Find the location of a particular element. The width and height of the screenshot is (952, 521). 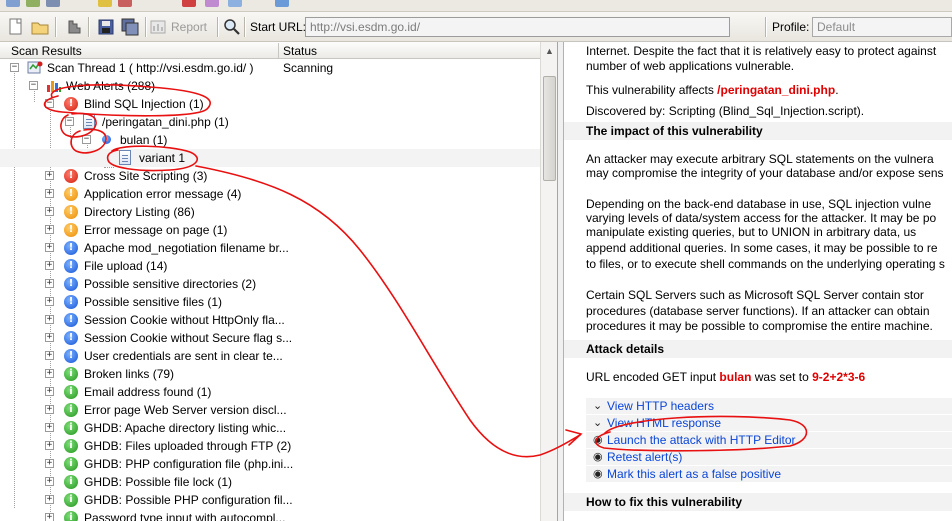

scrollbar-thumb is located at coordinates (549, 128).